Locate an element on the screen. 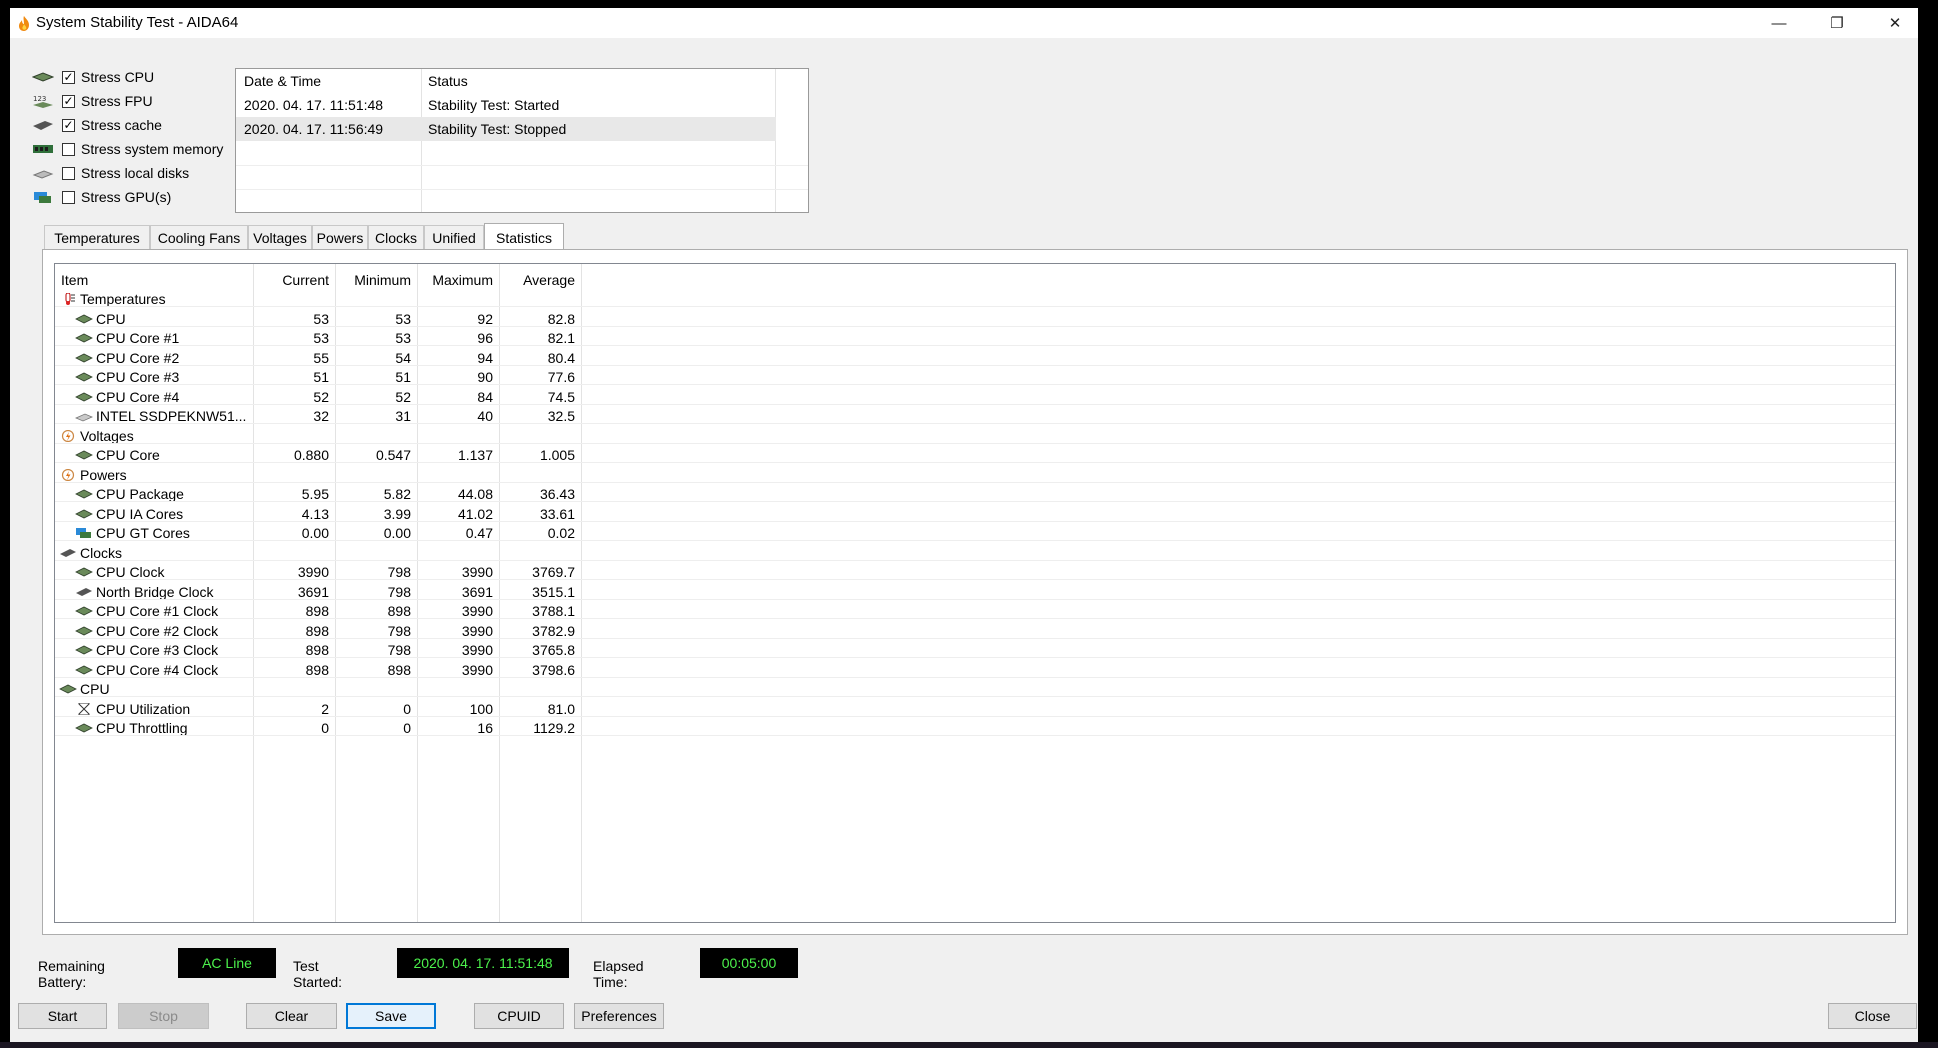 This screenshot has width=1938, height=1048. current-value: 52 is located at coordinates (321, 396).